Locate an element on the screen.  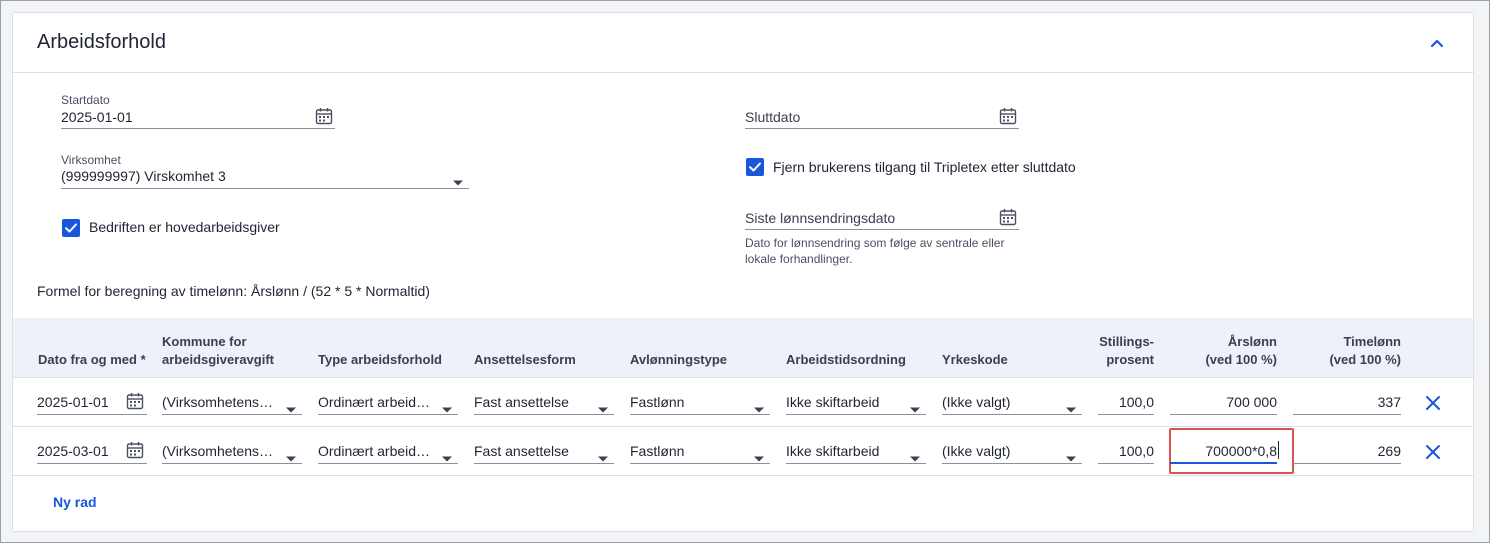
virksomhet-underline is located at coordinates (265, 188).